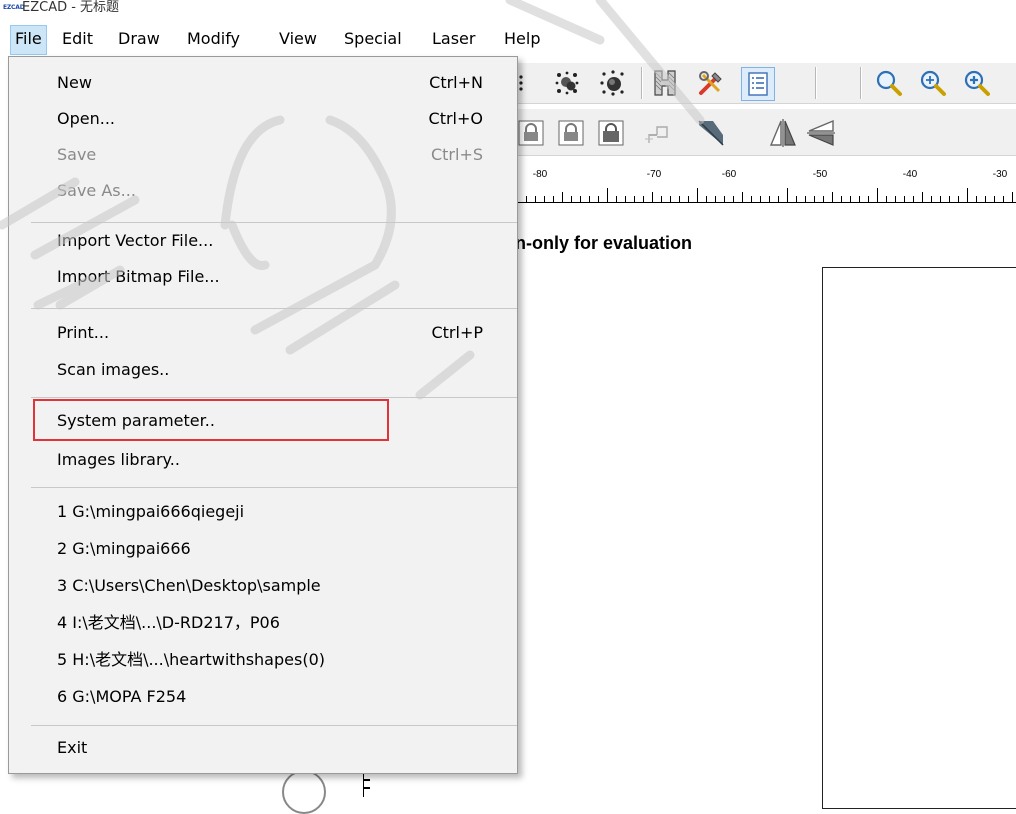  What do you see at coordinates (118, 459) in the screenshot?
I see `menu-item-label: Images library..` at bounding box center [118, 459].